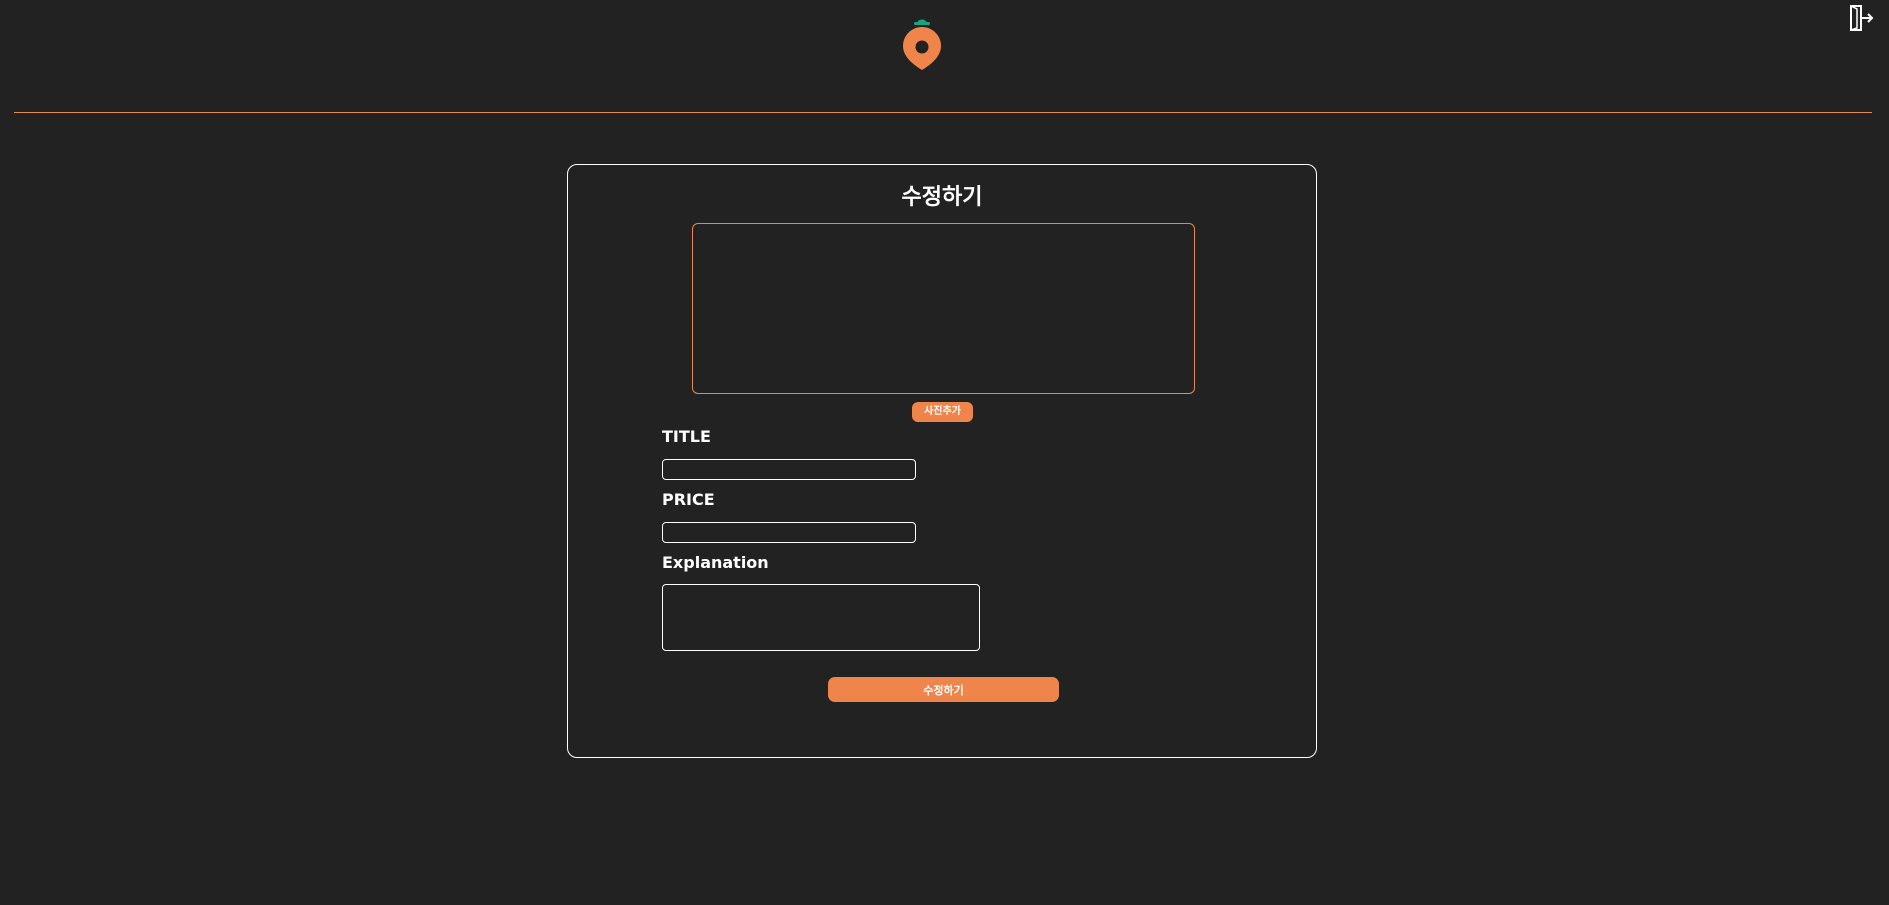  What do you see at coordinates (789, 469) in the screenshot?
I see `title-input` at bounding box center [789, 469].